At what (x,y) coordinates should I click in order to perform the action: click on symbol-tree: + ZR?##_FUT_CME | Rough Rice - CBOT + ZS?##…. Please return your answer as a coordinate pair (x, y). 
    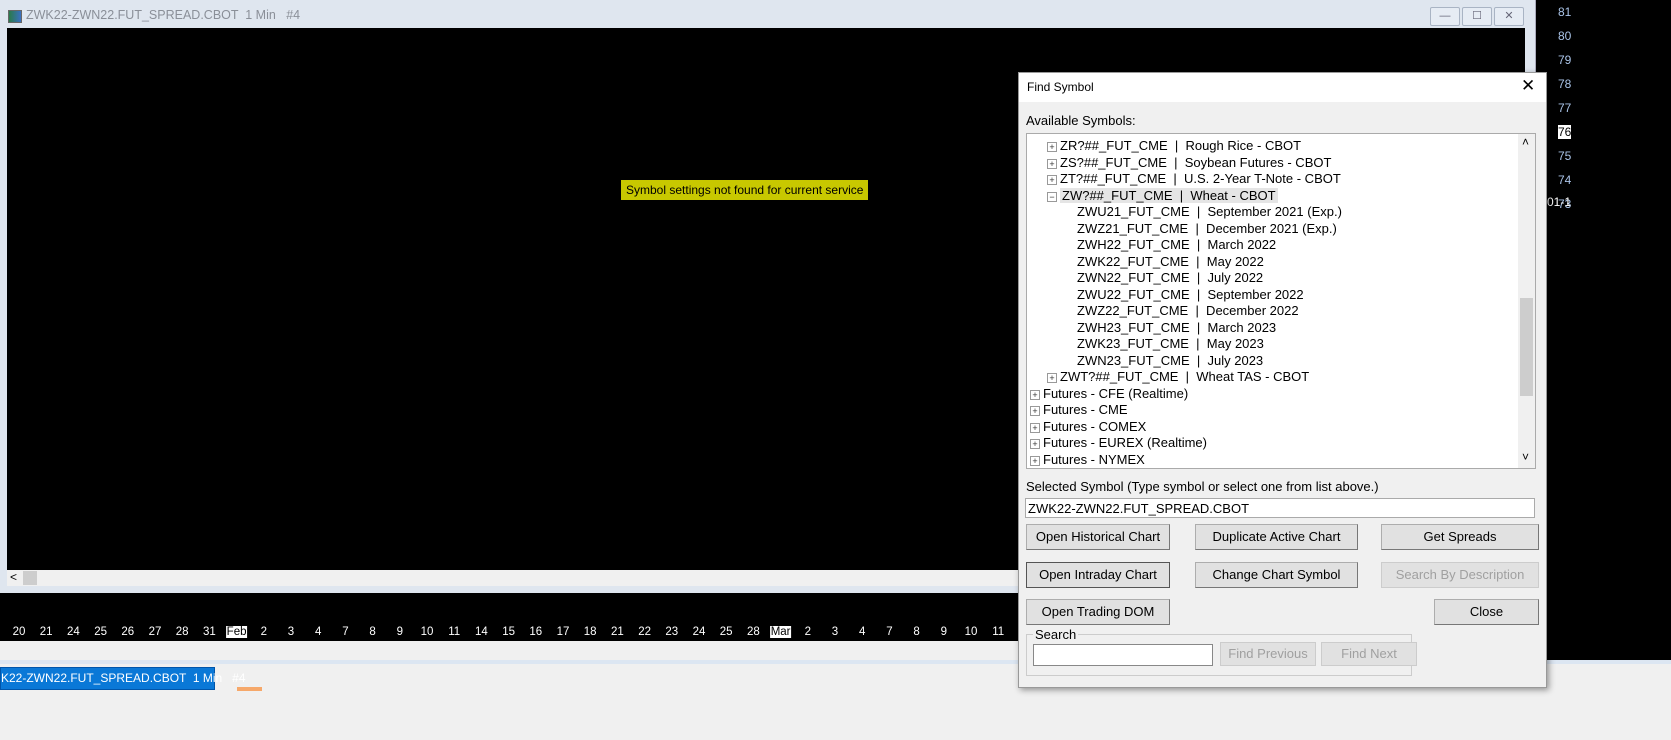
    Looking at the image, I should click on (1281, 301).